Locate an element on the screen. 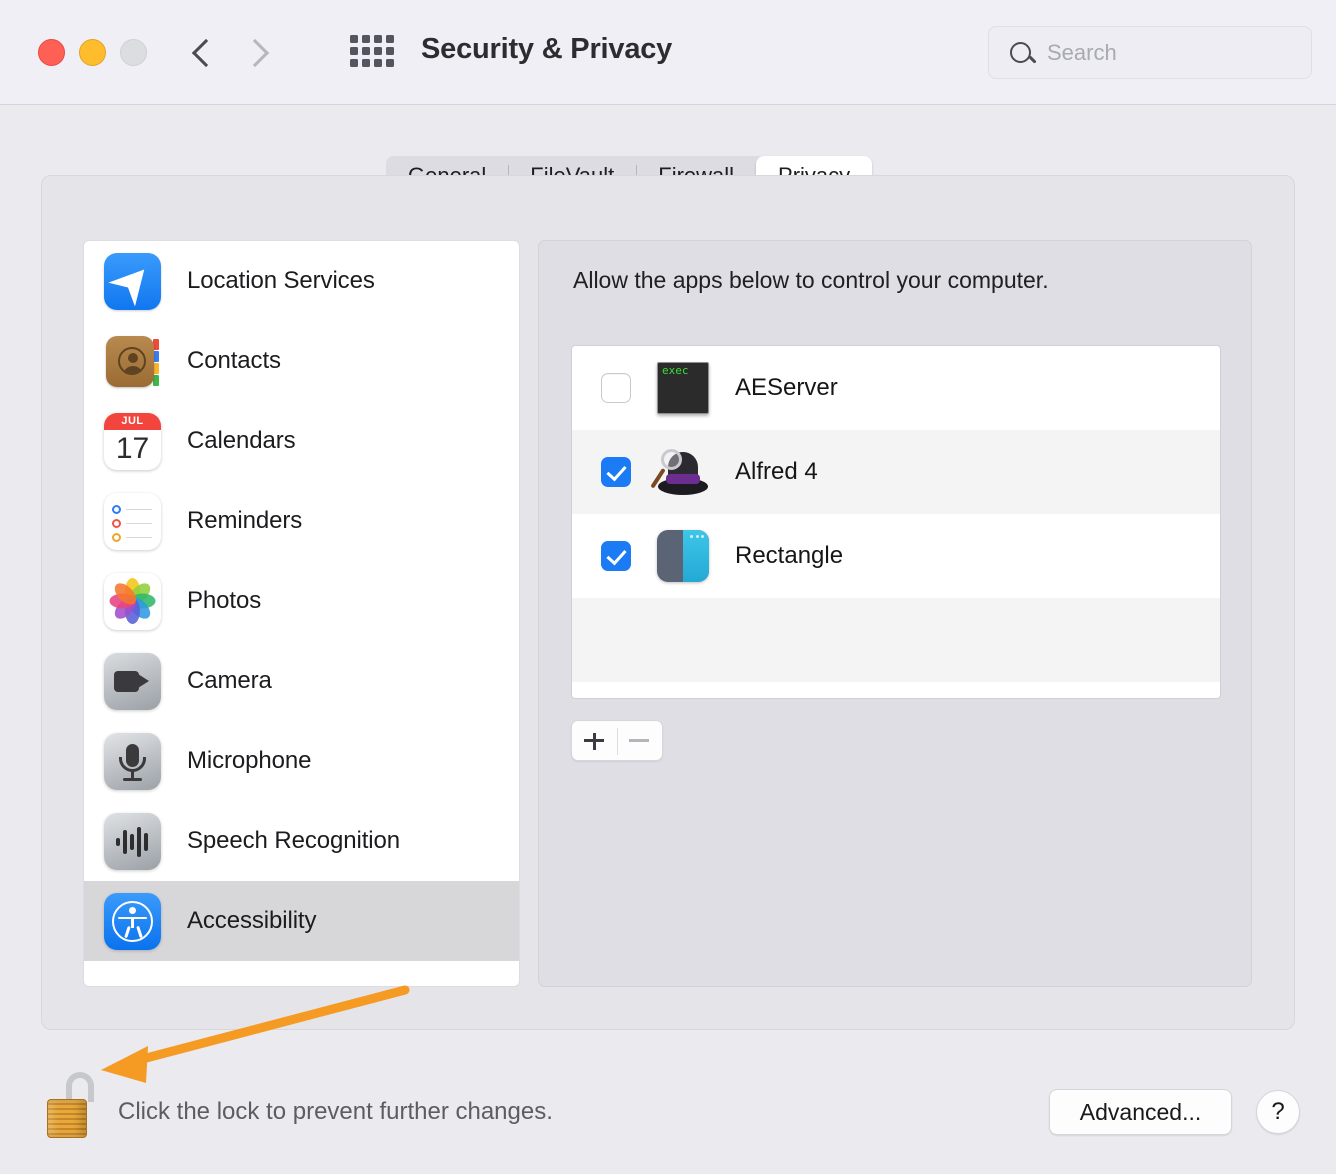 The width and height of the screenshot is (1336, 1174). calendar-day-label: 17 is located at coordinates (132, 448).